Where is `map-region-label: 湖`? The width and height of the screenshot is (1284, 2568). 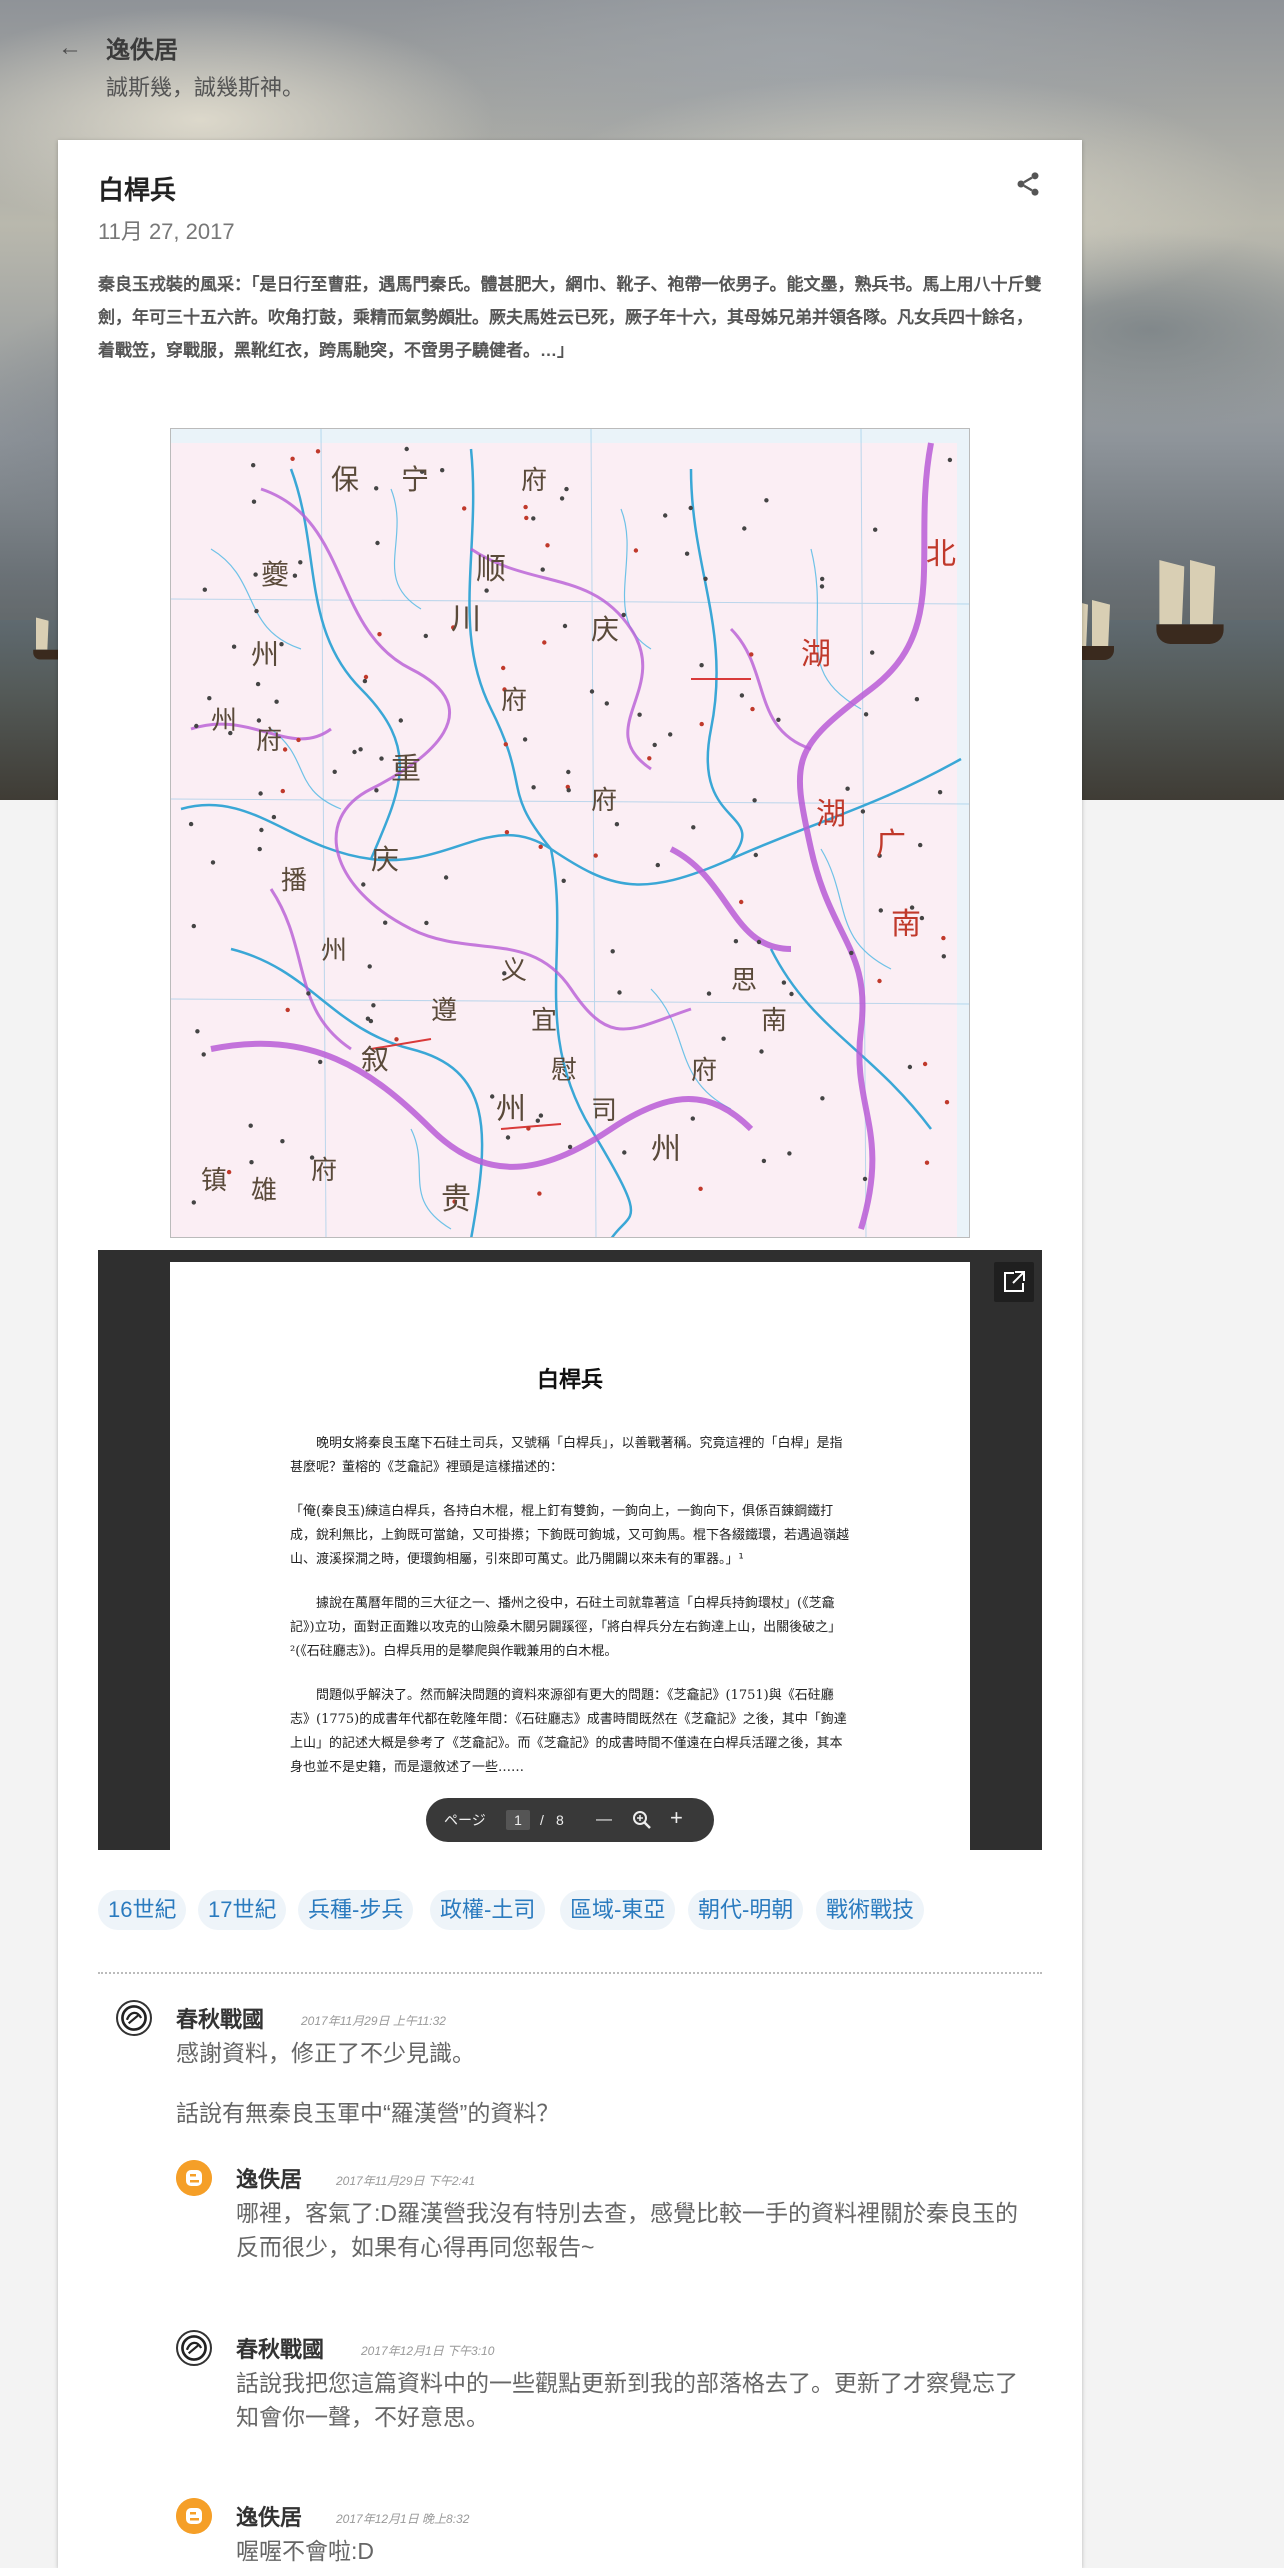 map-region-label: 湖 is located at coordinates (816, 654).